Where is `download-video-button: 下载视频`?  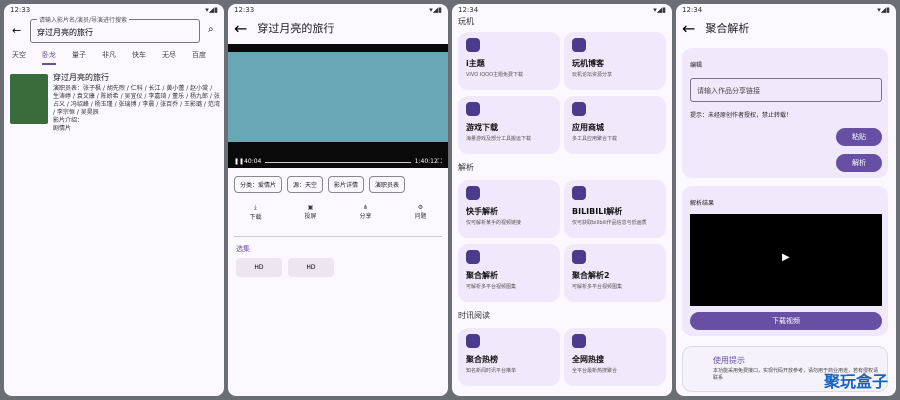
download-video-button: 下载视频 is located at coordinates (786, 321).